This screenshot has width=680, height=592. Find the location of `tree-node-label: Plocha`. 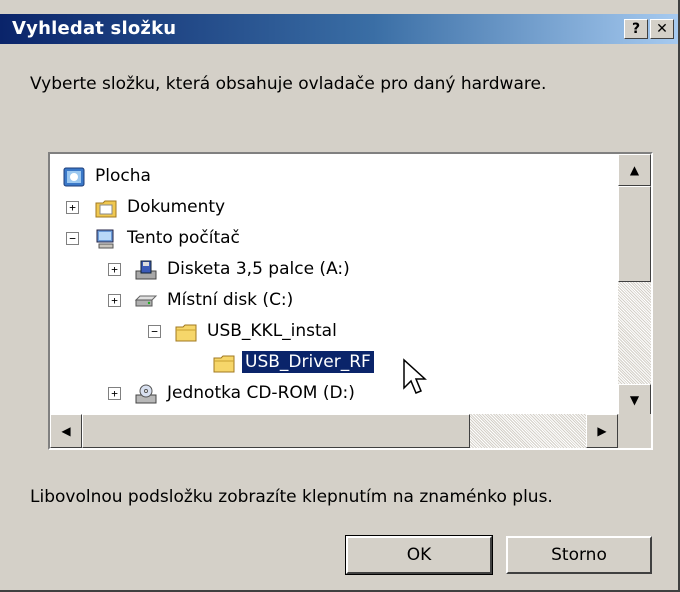

tree-node-label: Plocha is located at coordinates (123, 176).